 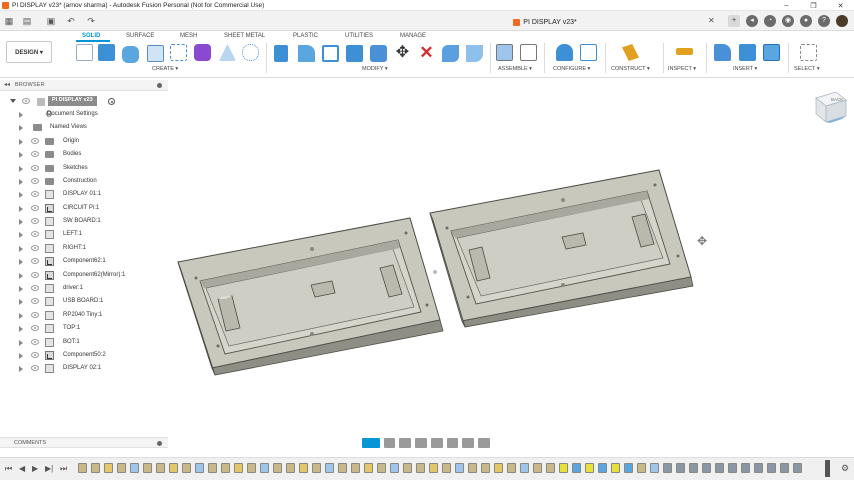 What do you see at coordinates (244, 36) in the screenshot?
I see `tab-sheet-metal: SHEET METAL` at bounding box center [244, 36].